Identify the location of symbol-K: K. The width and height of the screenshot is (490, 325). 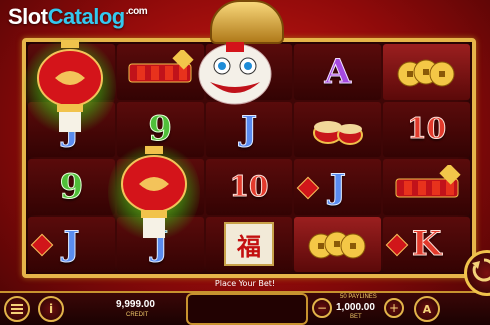
(426, 244).